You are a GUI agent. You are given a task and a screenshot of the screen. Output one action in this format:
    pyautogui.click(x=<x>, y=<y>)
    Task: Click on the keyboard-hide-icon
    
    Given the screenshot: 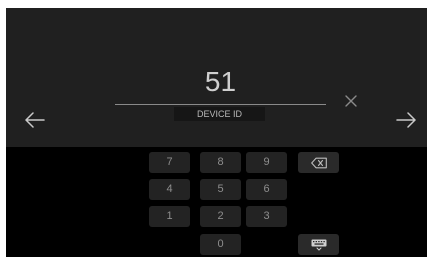 What is the action you would take?
    pyautogui.click(x=318, y=245)
    